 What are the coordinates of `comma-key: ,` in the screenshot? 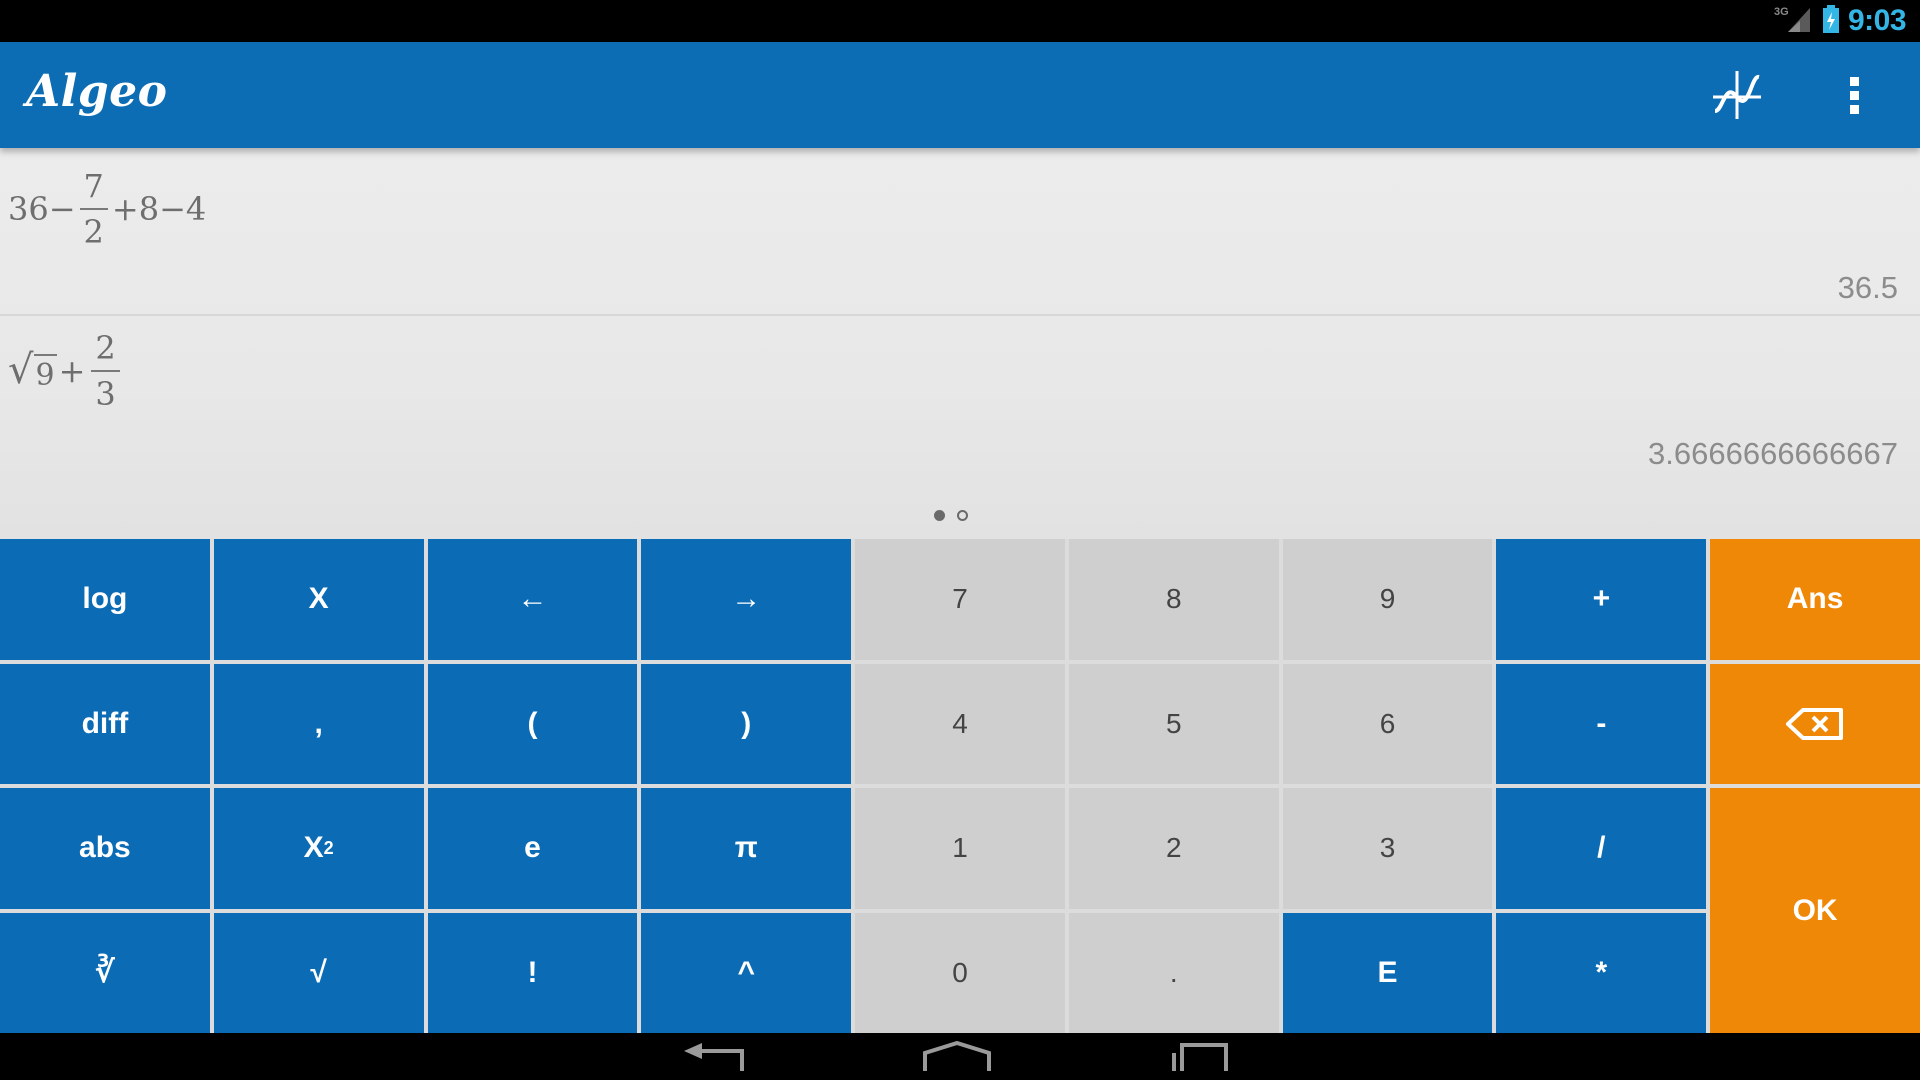 It's located at (318, 723).